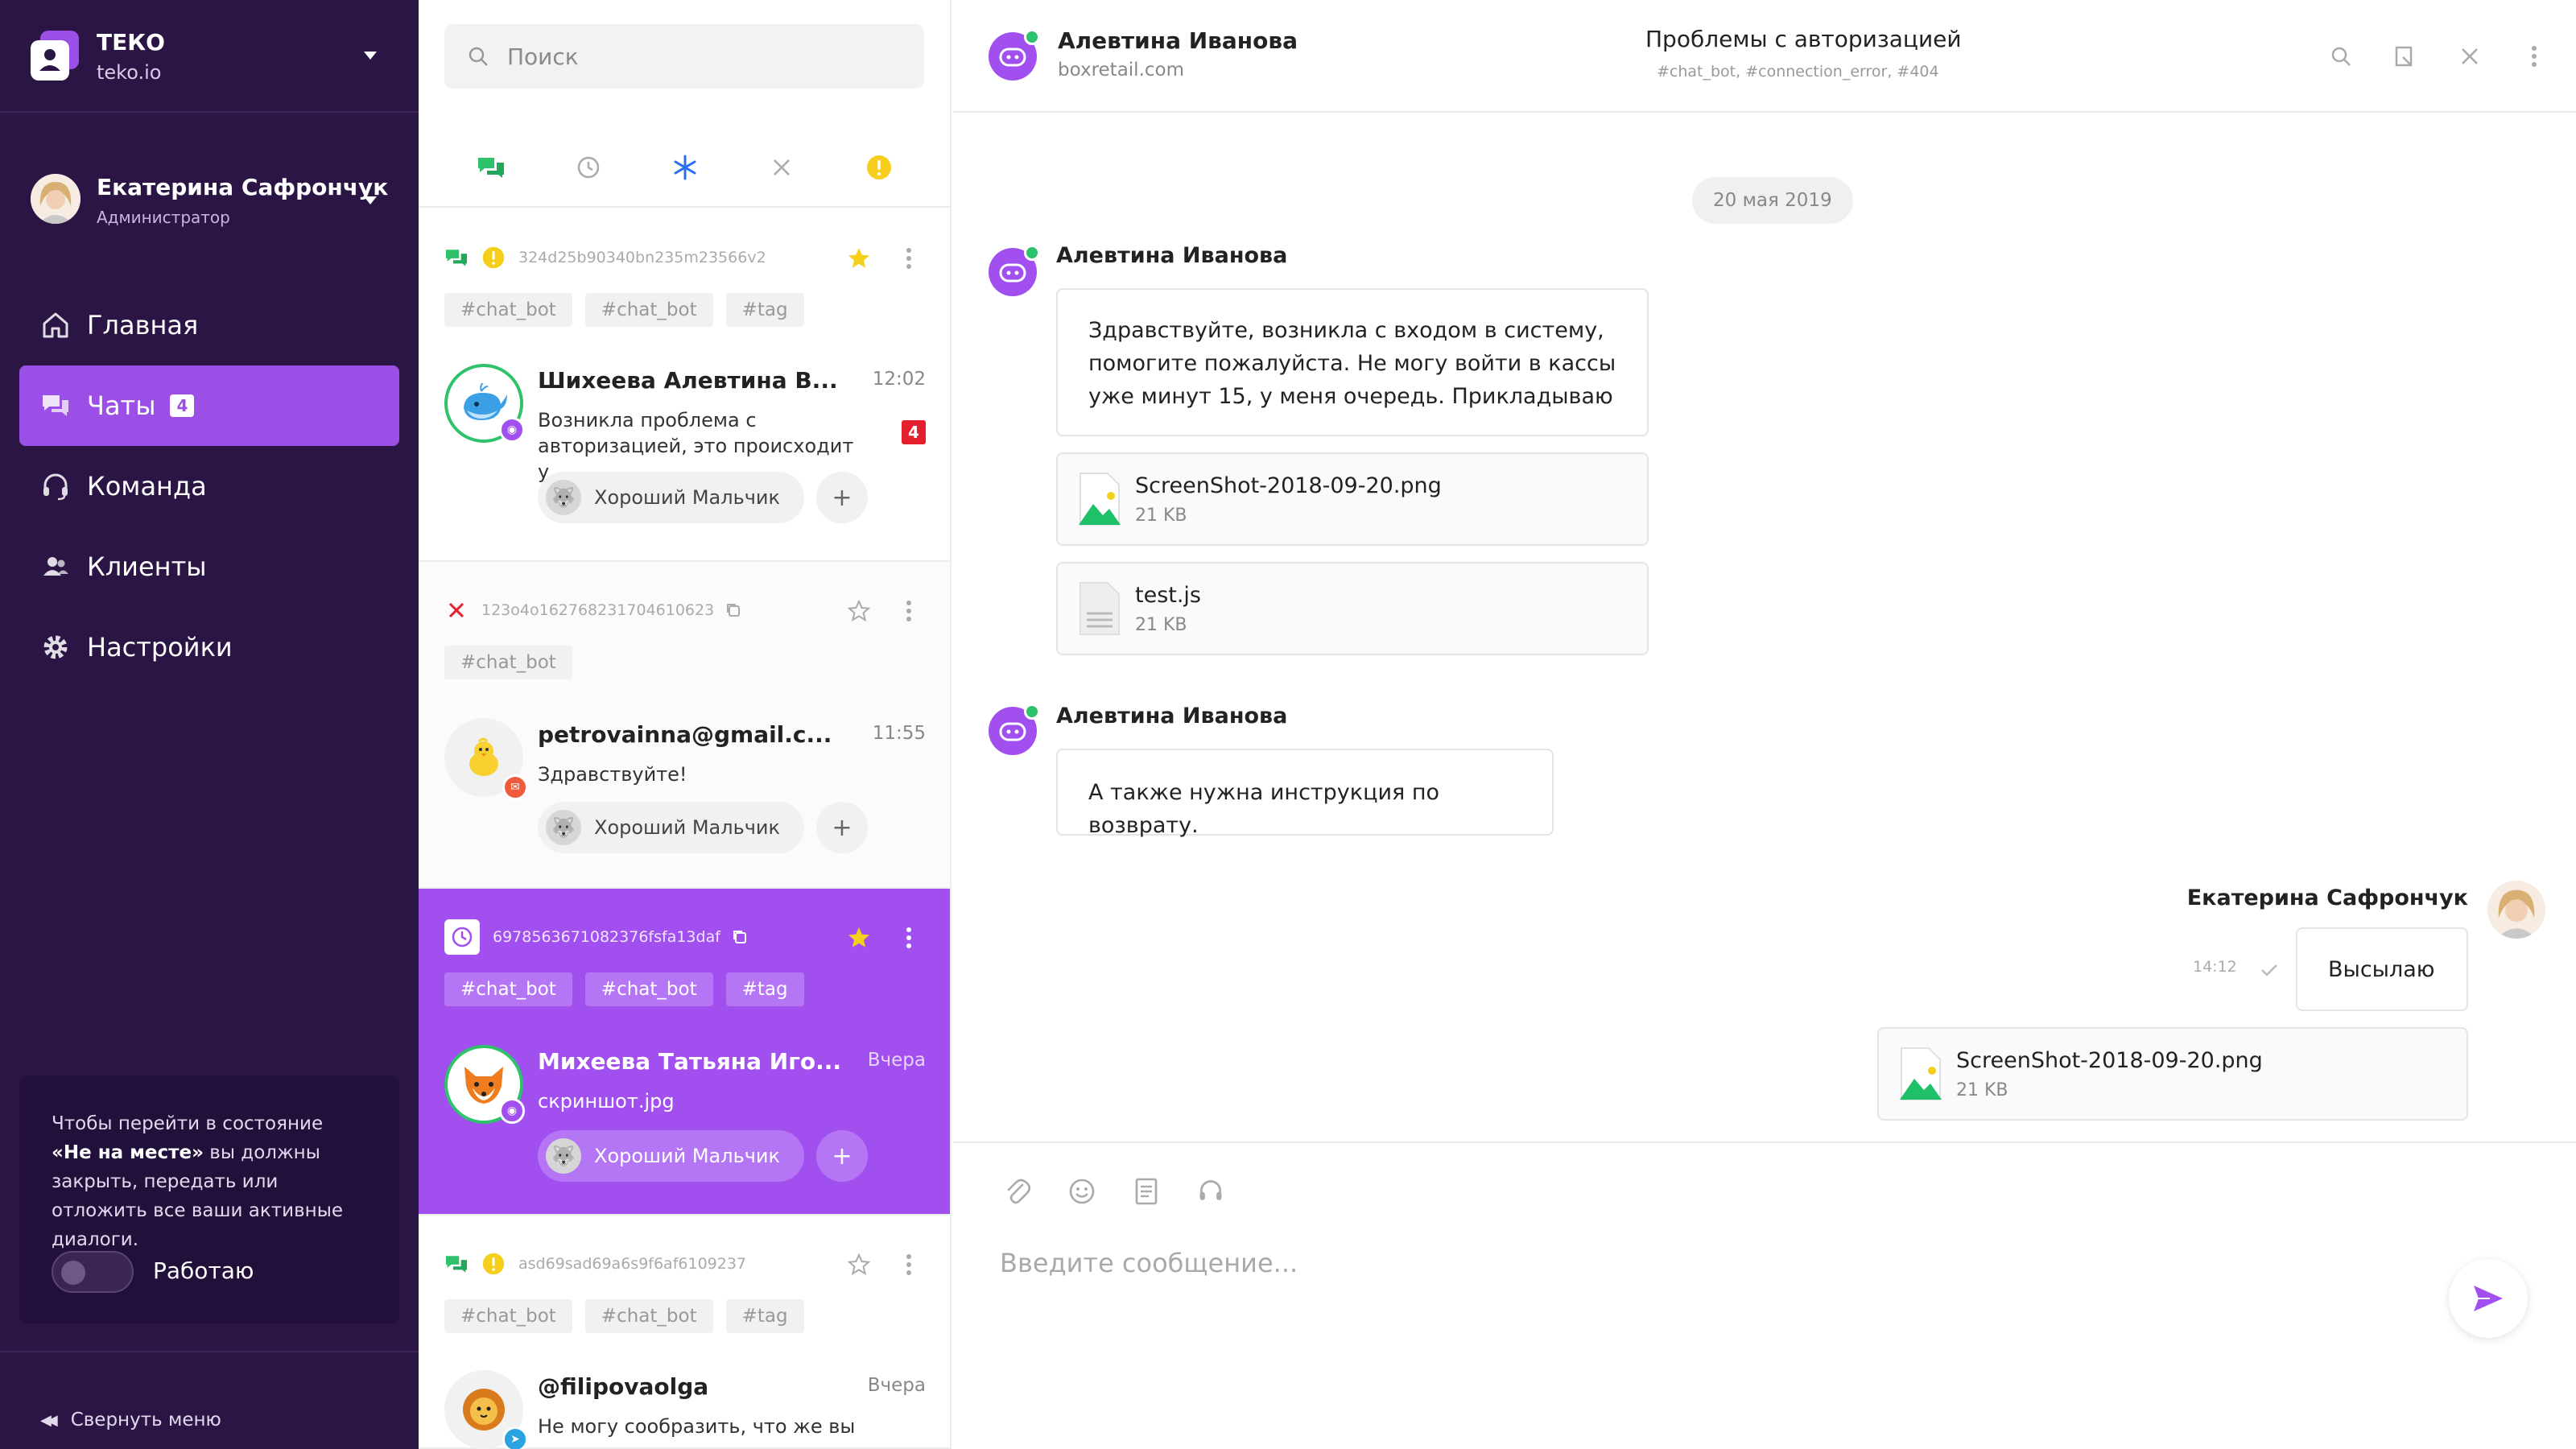 Image resolution: width=2576 pixels, height=1449 pixels. I want to click on contact-name: @filipovaolga, so click(623, 1386).